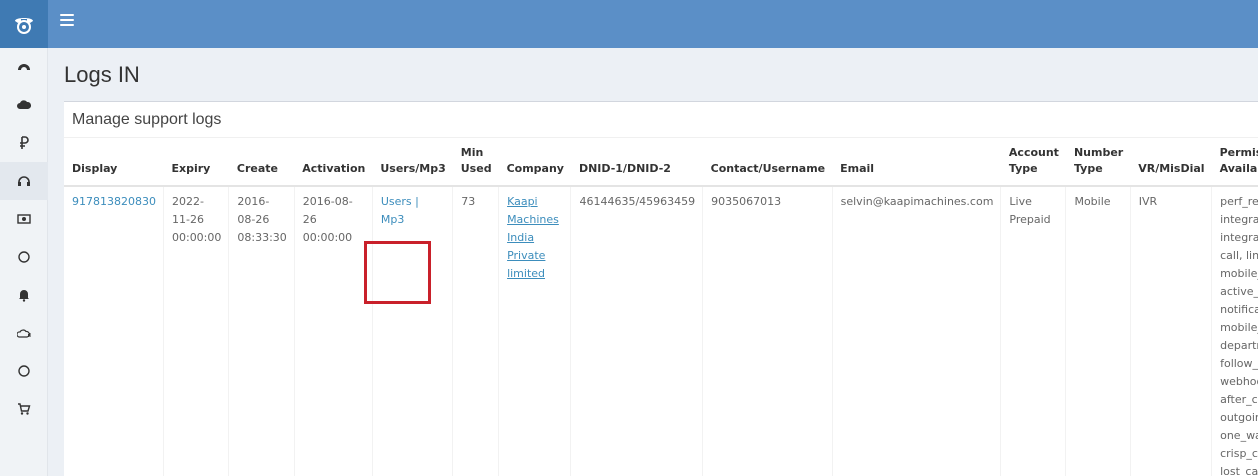 The height and width of the screenshot is (476, 1258). What do you see at coordinates (661, 120) in the screenshot?
I see `box-title: Manage support logs` at bounding box center [661, 120].